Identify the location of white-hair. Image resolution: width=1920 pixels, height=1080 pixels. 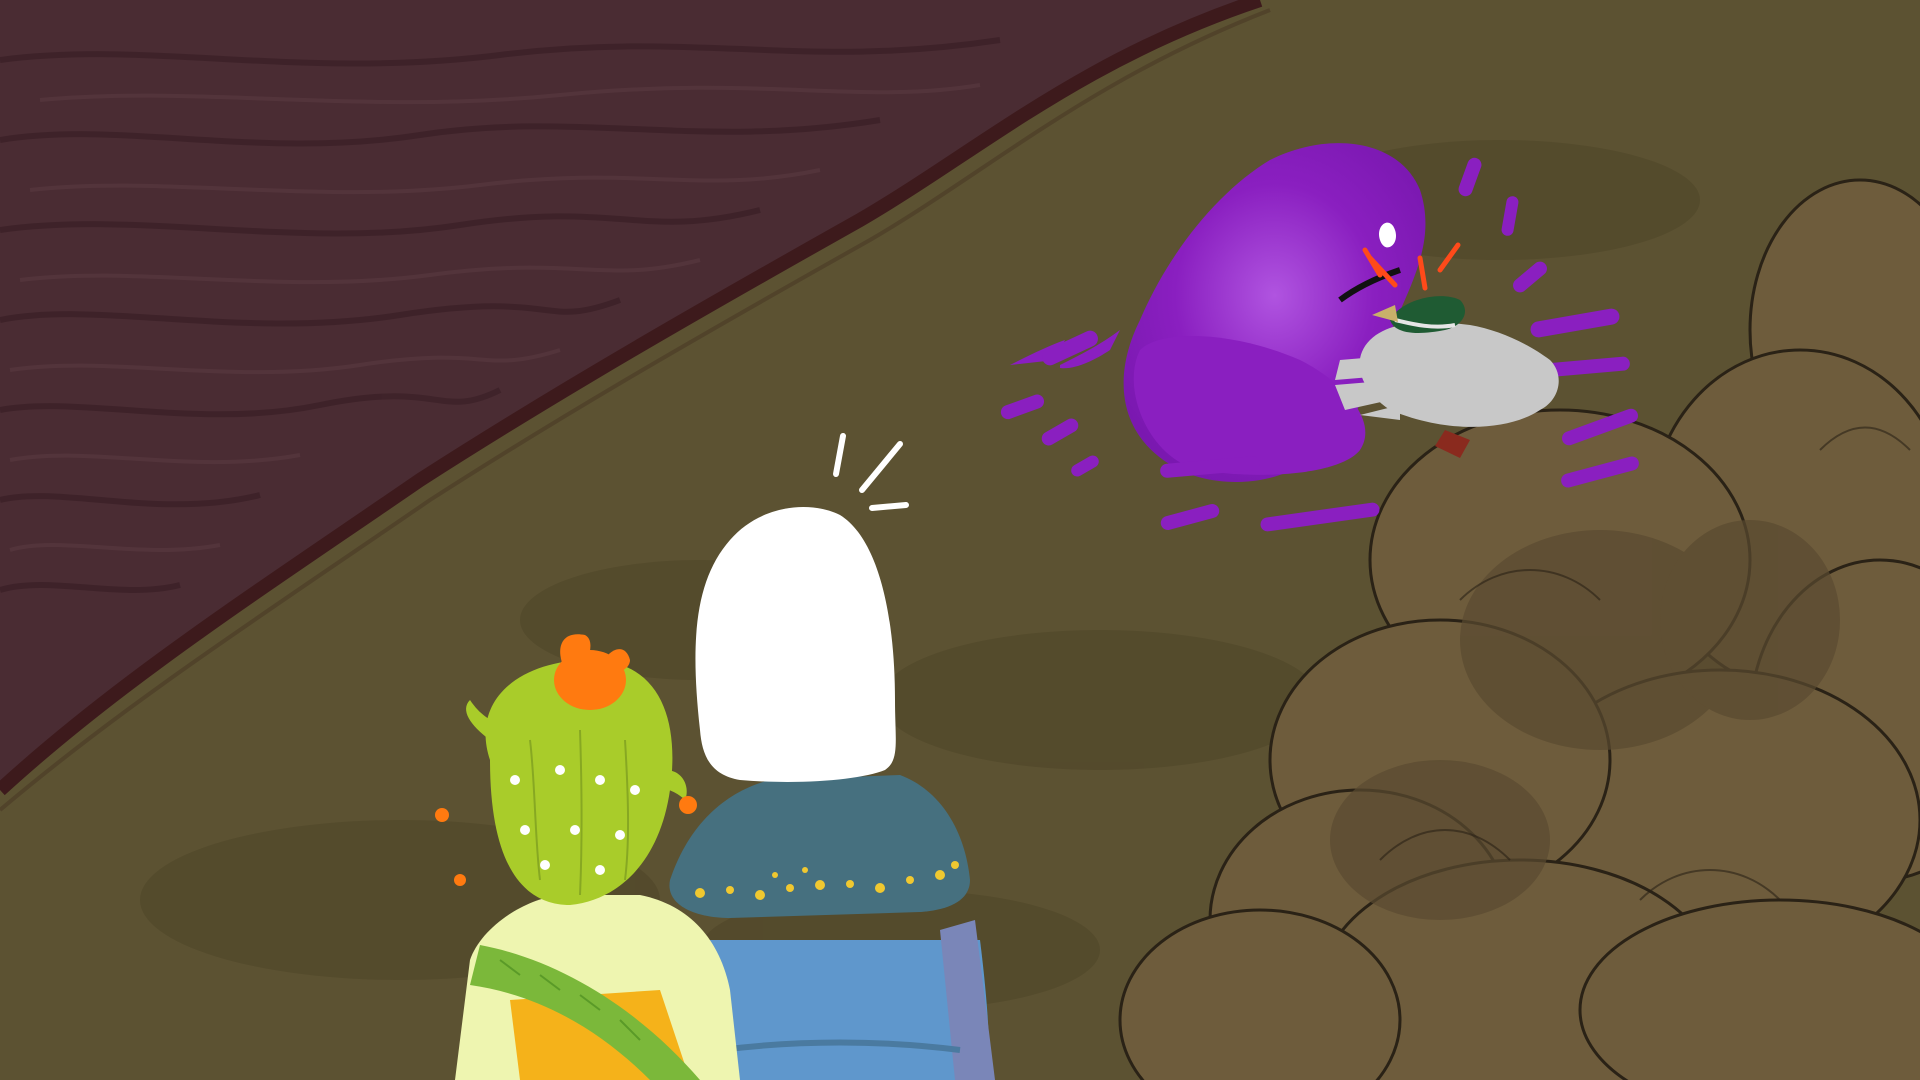
(795, 644).